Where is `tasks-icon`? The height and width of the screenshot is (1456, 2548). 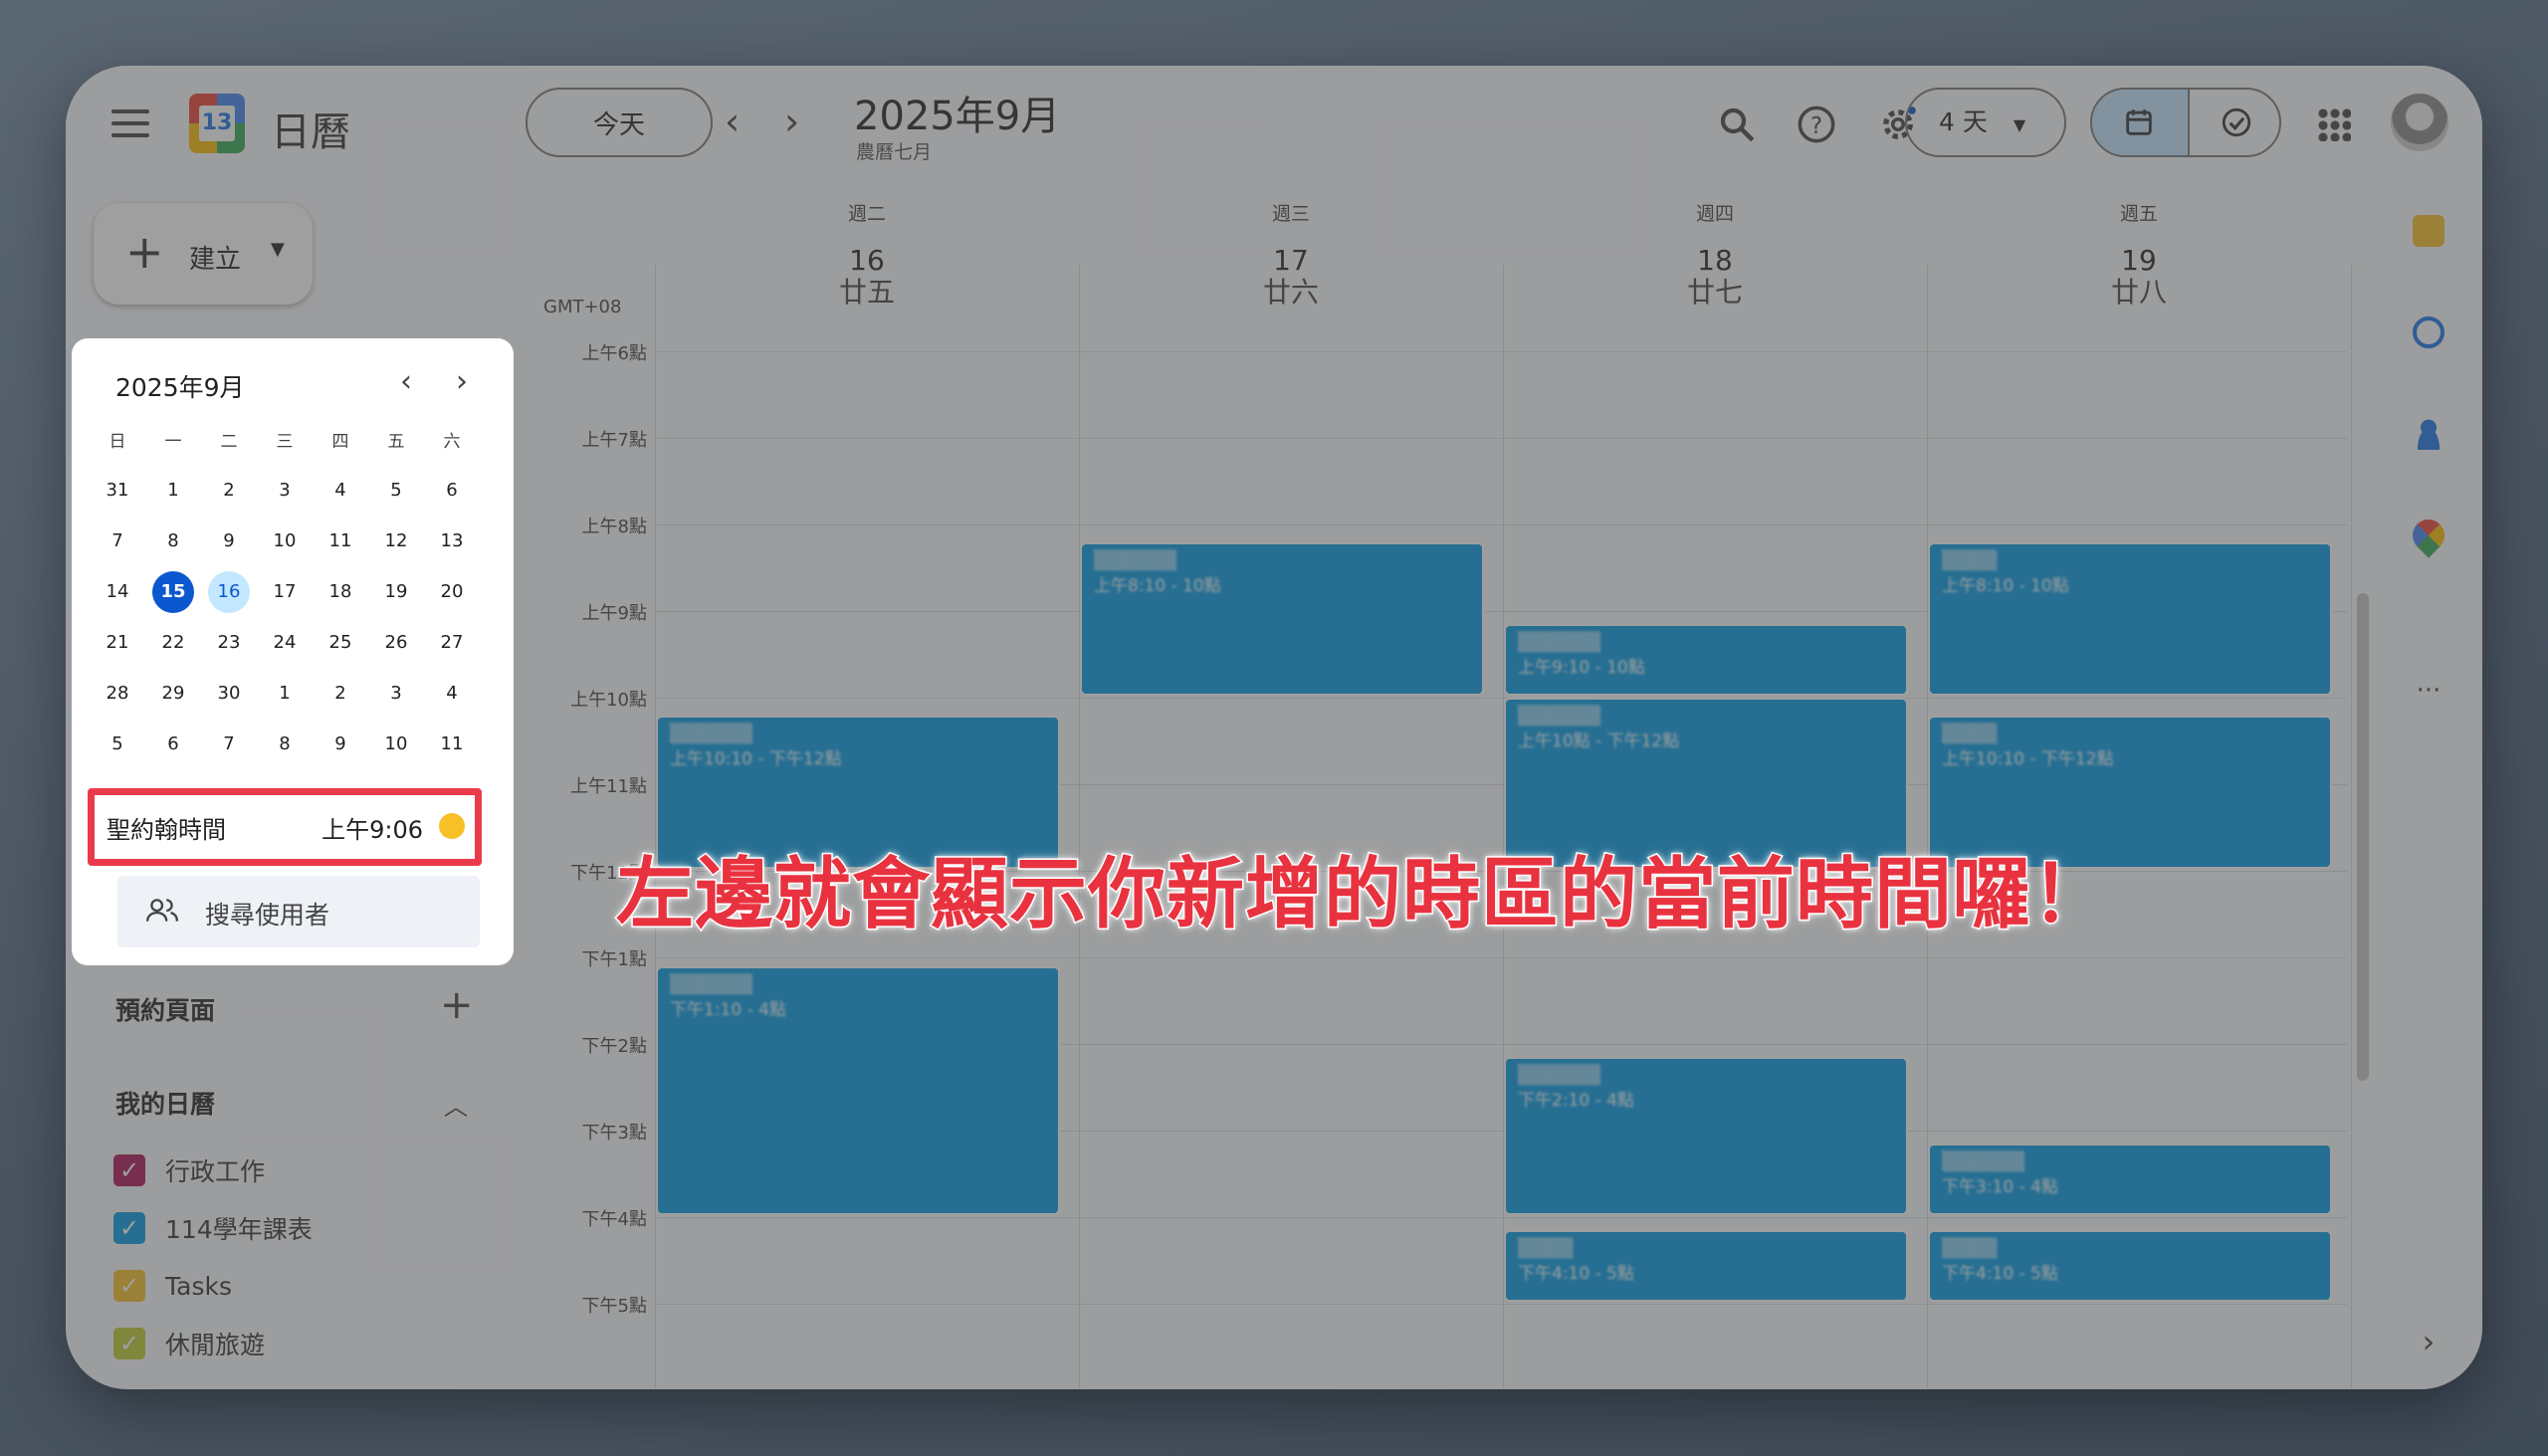 tasks-icon is located at coordinates (2428, 332).